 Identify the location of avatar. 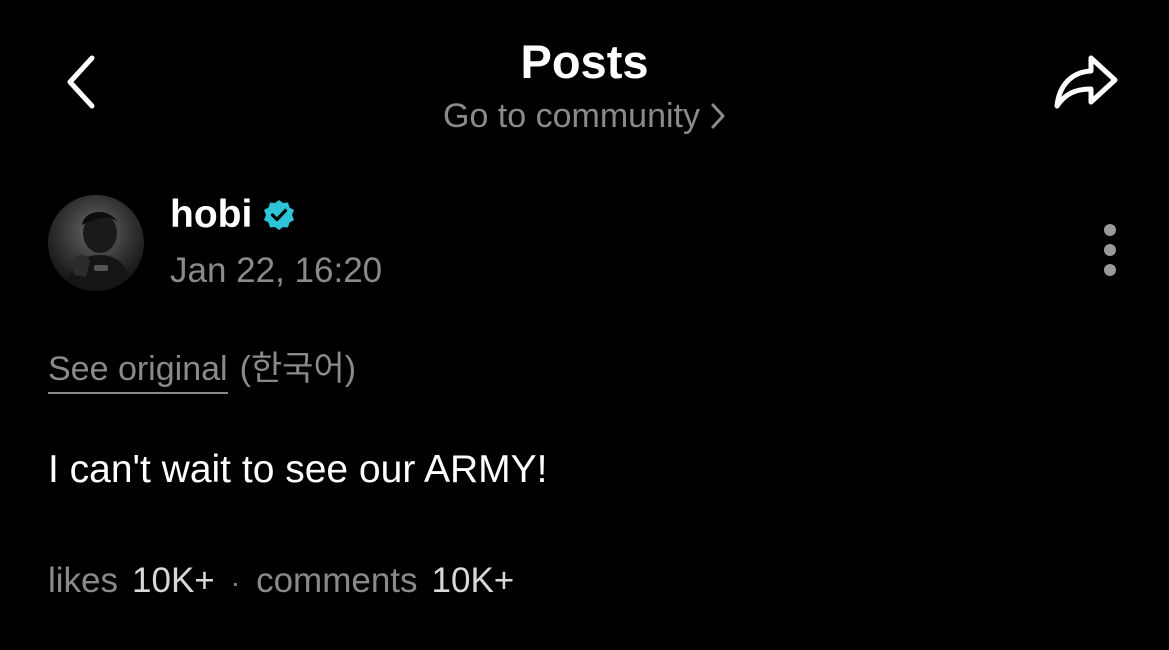
(96, 243).